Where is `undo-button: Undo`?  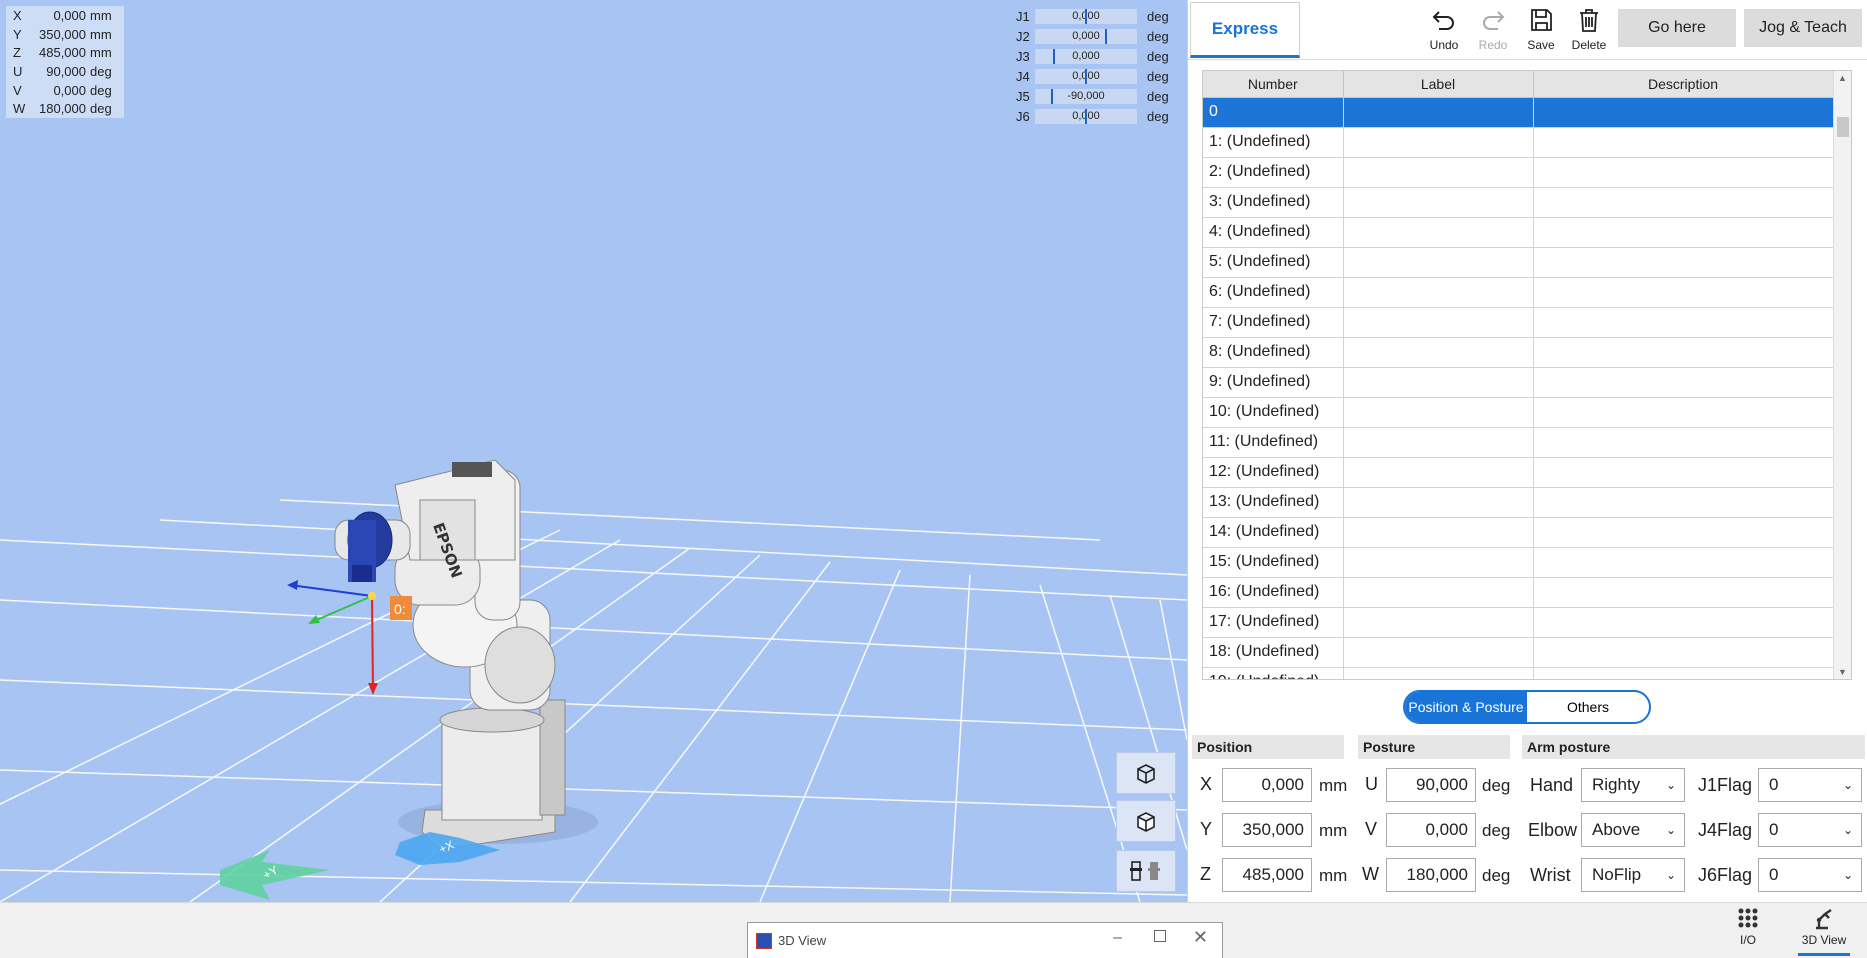
undo-button: Undo is located at coordinates (1444, 29).